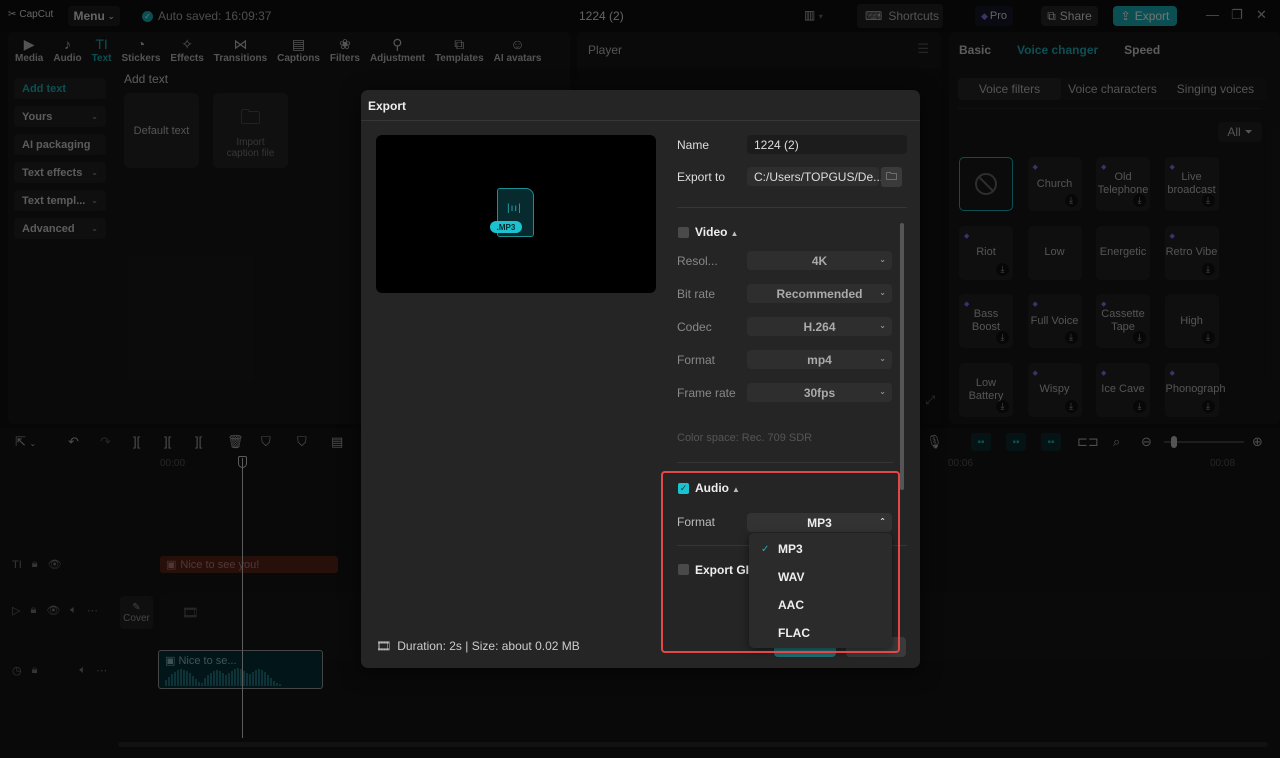  Describe the element at coordinates (387, 106) in the screenshot. I see `dialog-title: Export` at that location.